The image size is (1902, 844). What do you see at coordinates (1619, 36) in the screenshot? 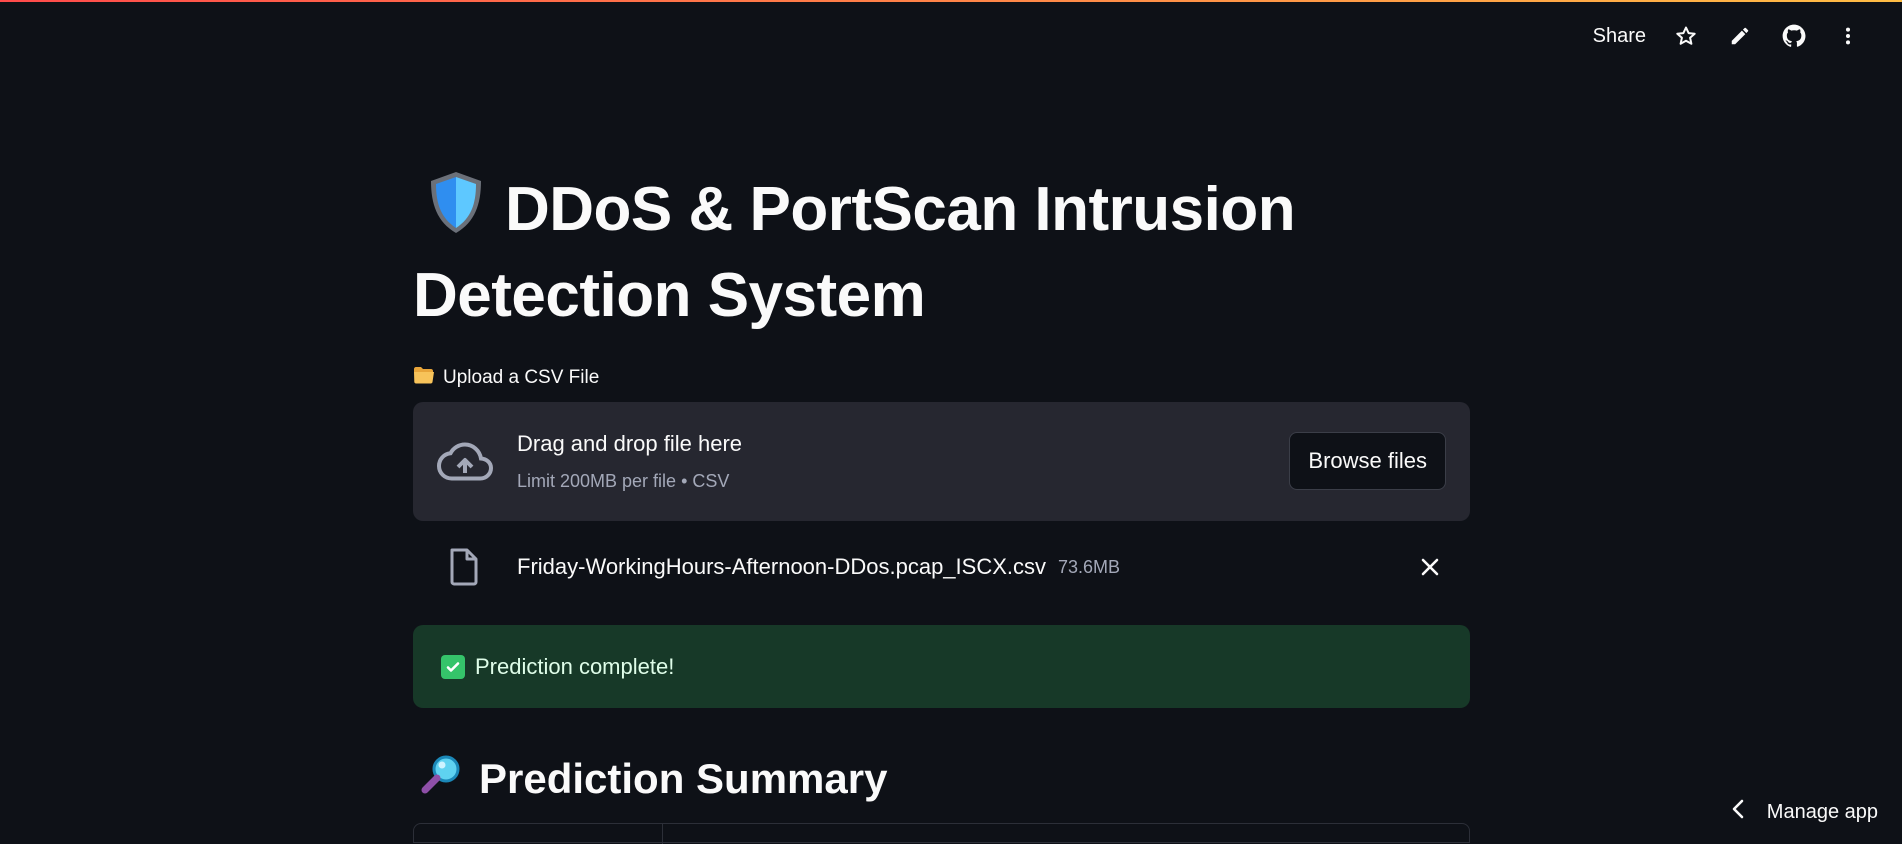
I see `share-button: Share` at bounding box center [1619, 36].